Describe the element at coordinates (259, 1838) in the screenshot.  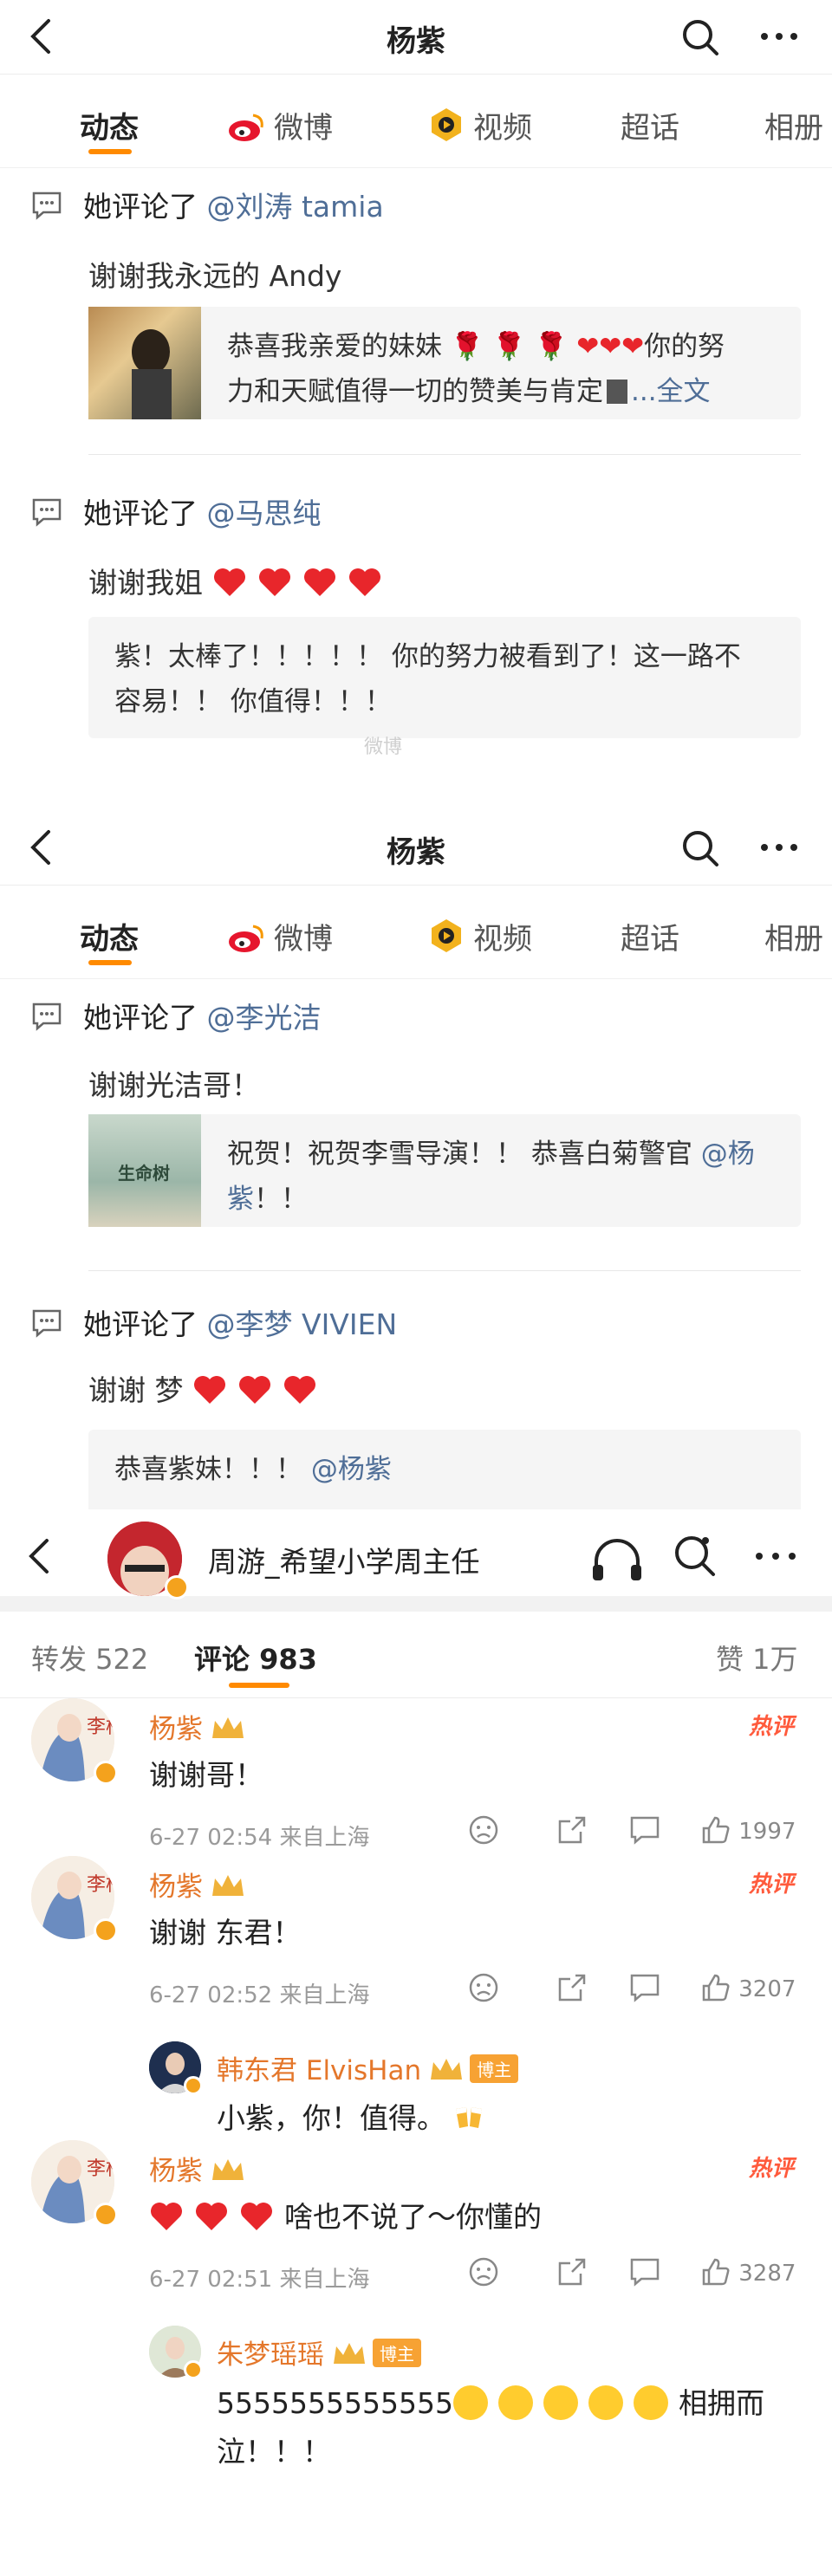
I see `comment-meta: 6-27 02:54 来自上海` at that location.